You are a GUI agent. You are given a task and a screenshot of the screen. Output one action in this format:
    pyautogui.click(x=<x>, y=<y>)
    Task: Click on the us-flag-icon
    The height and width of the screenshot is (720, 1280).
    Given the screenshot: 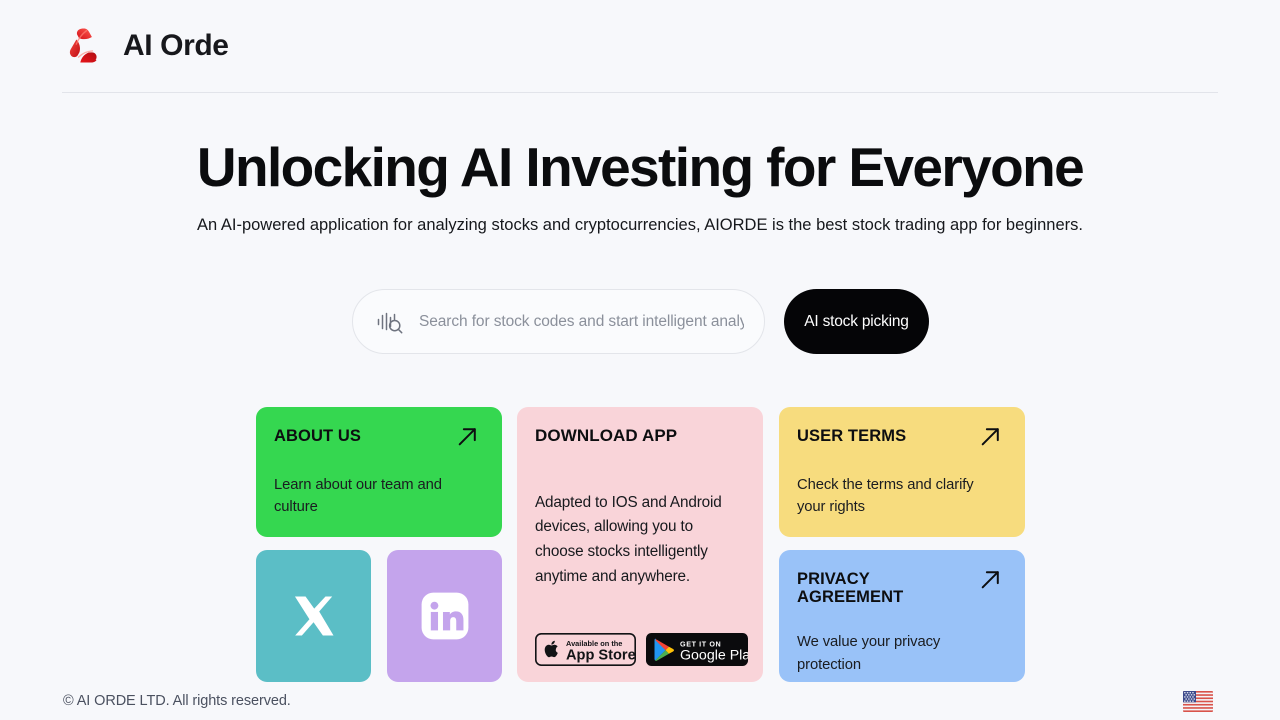 What is the action you would take?
    pyautogui.click(x=1198, y=701)
    